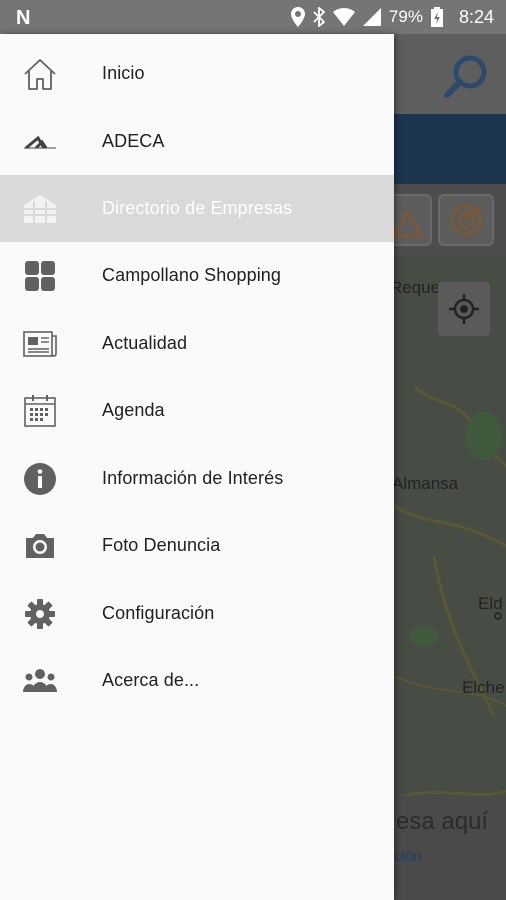  What do you see at coordinates (40, 681) in the screenshot?
I see `group-icon` at bounding box center [40, 681].